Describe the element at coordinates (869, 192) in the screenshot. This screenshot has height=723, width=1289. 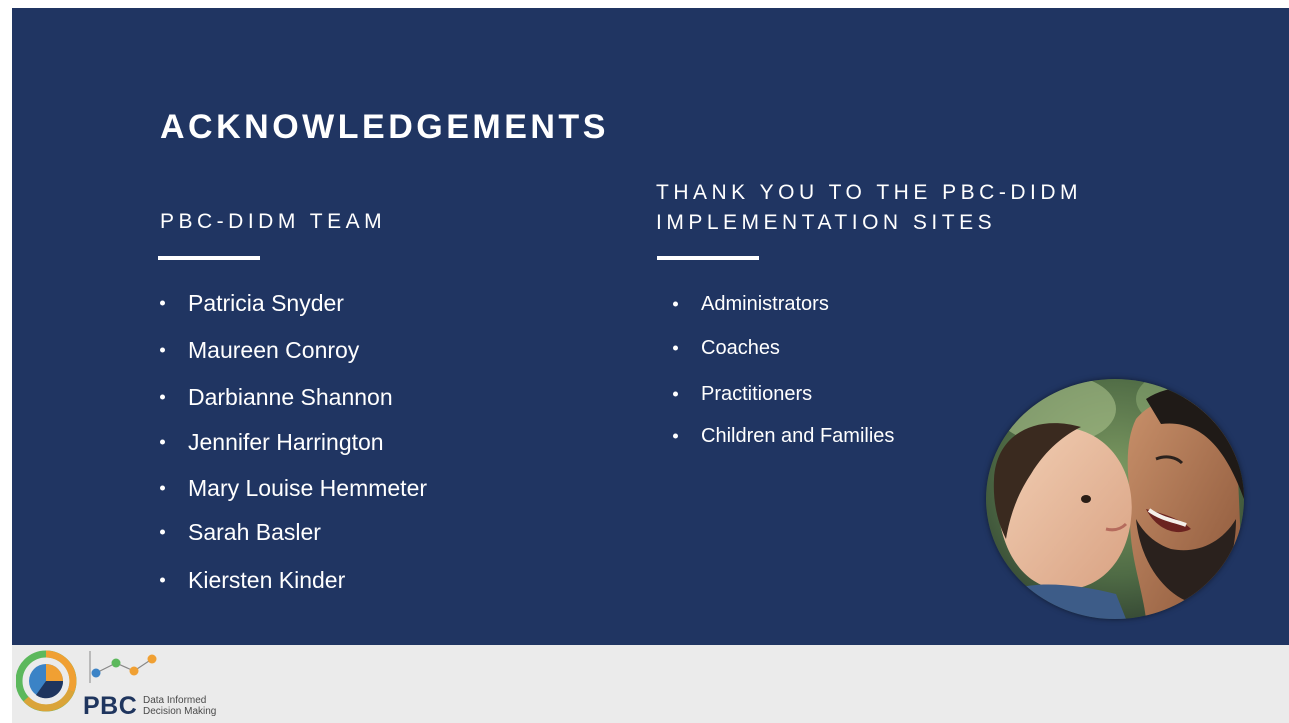
I see `sites-heading-line1: THANK YOU TO THE PBC-DIDM` at that location.